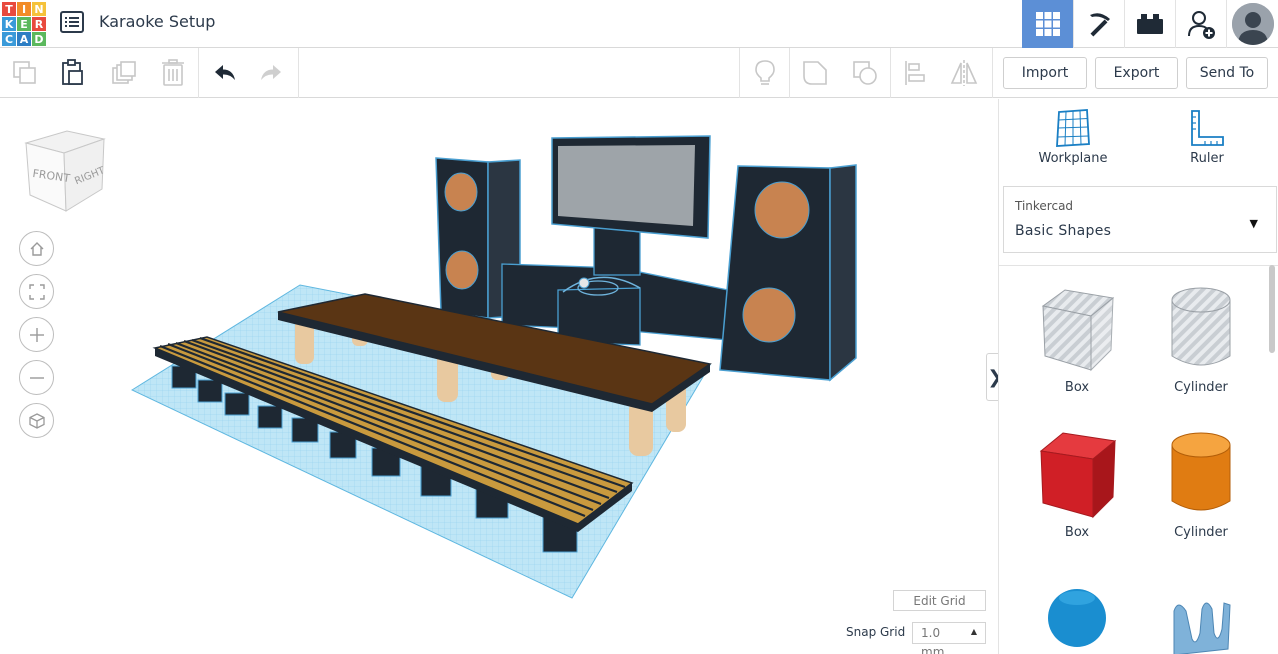 This screenshot has height=654, width=1278. Describe the element at coordinates (973, 631) in the screenshot. I see `caret-up-icon: ▲` at that location.